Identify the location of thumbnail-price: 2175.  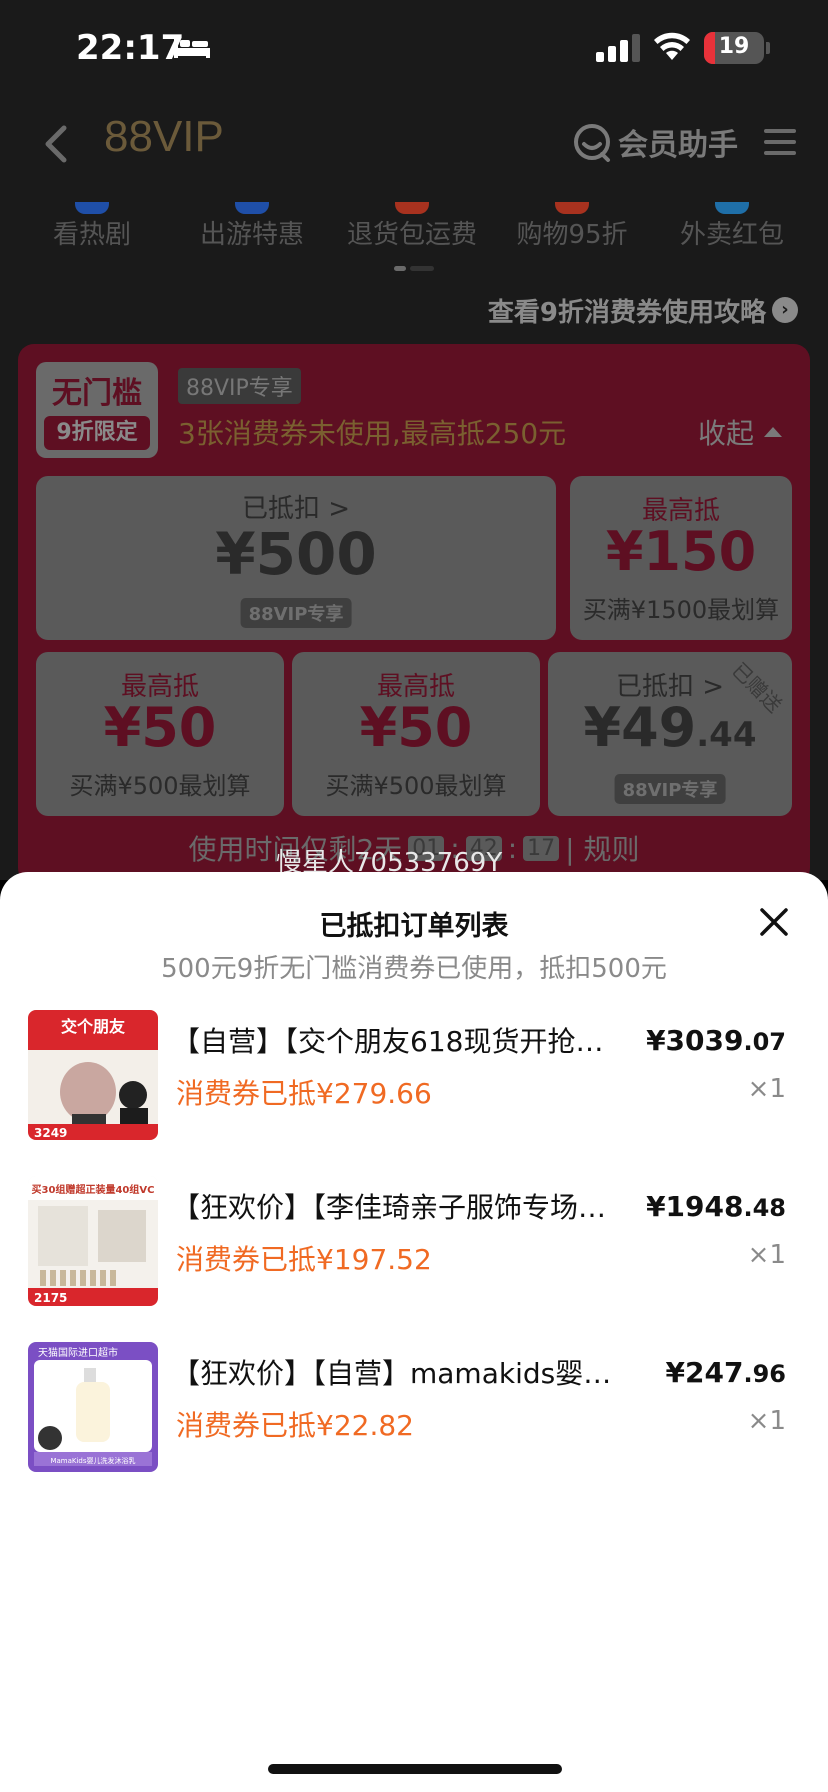
(50, 1298).